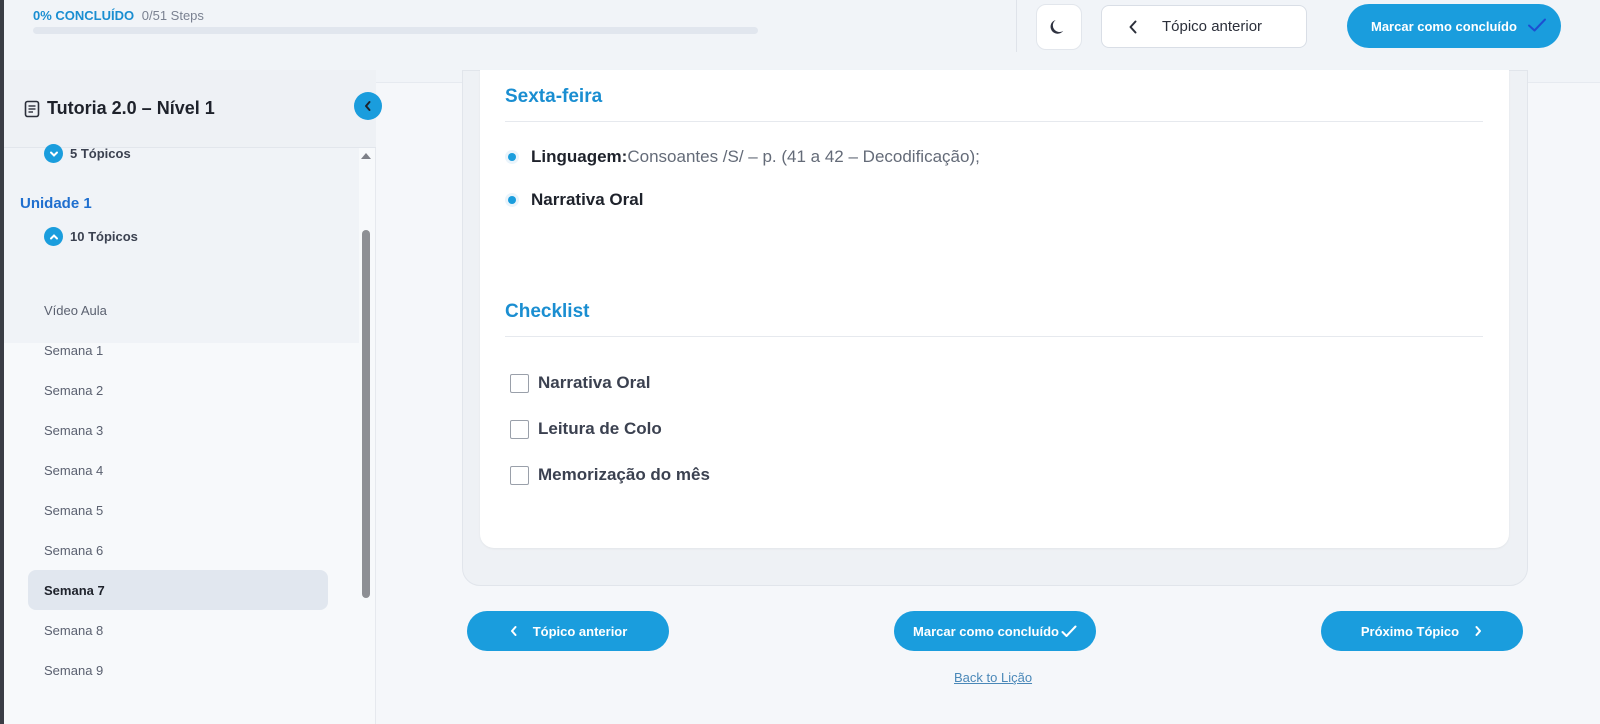 The image size is (1600, 724). I want to click on previous-topic-button-top: Tópico anterior, so click(1204, 26).